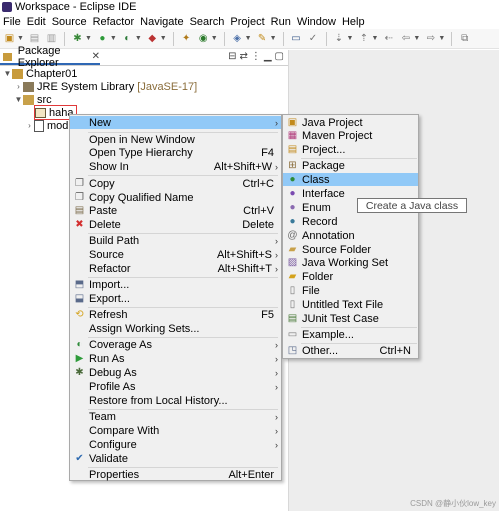  What do you see at coordinates (350, 262) in the screenshot?
I see `submenu-item-java-working-set: ▨ Java Working Set` at bounding box center [350, 262].